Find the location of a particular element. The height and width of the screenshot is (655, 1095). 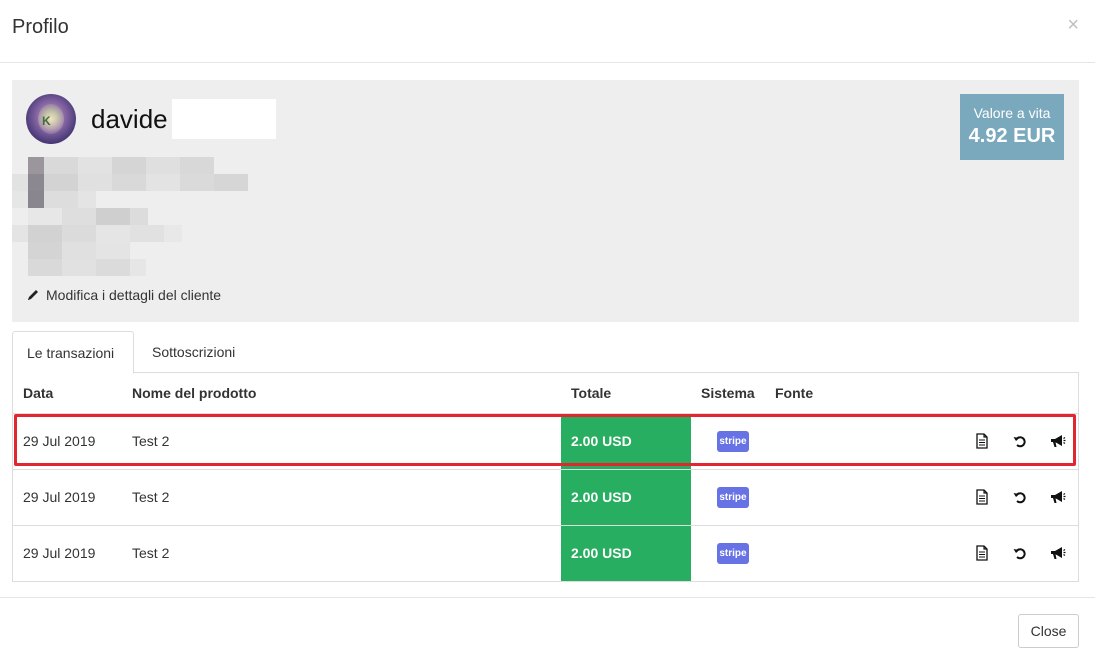

lifetime-value: 4.92 EUR is located at coordinates (1012, 136).